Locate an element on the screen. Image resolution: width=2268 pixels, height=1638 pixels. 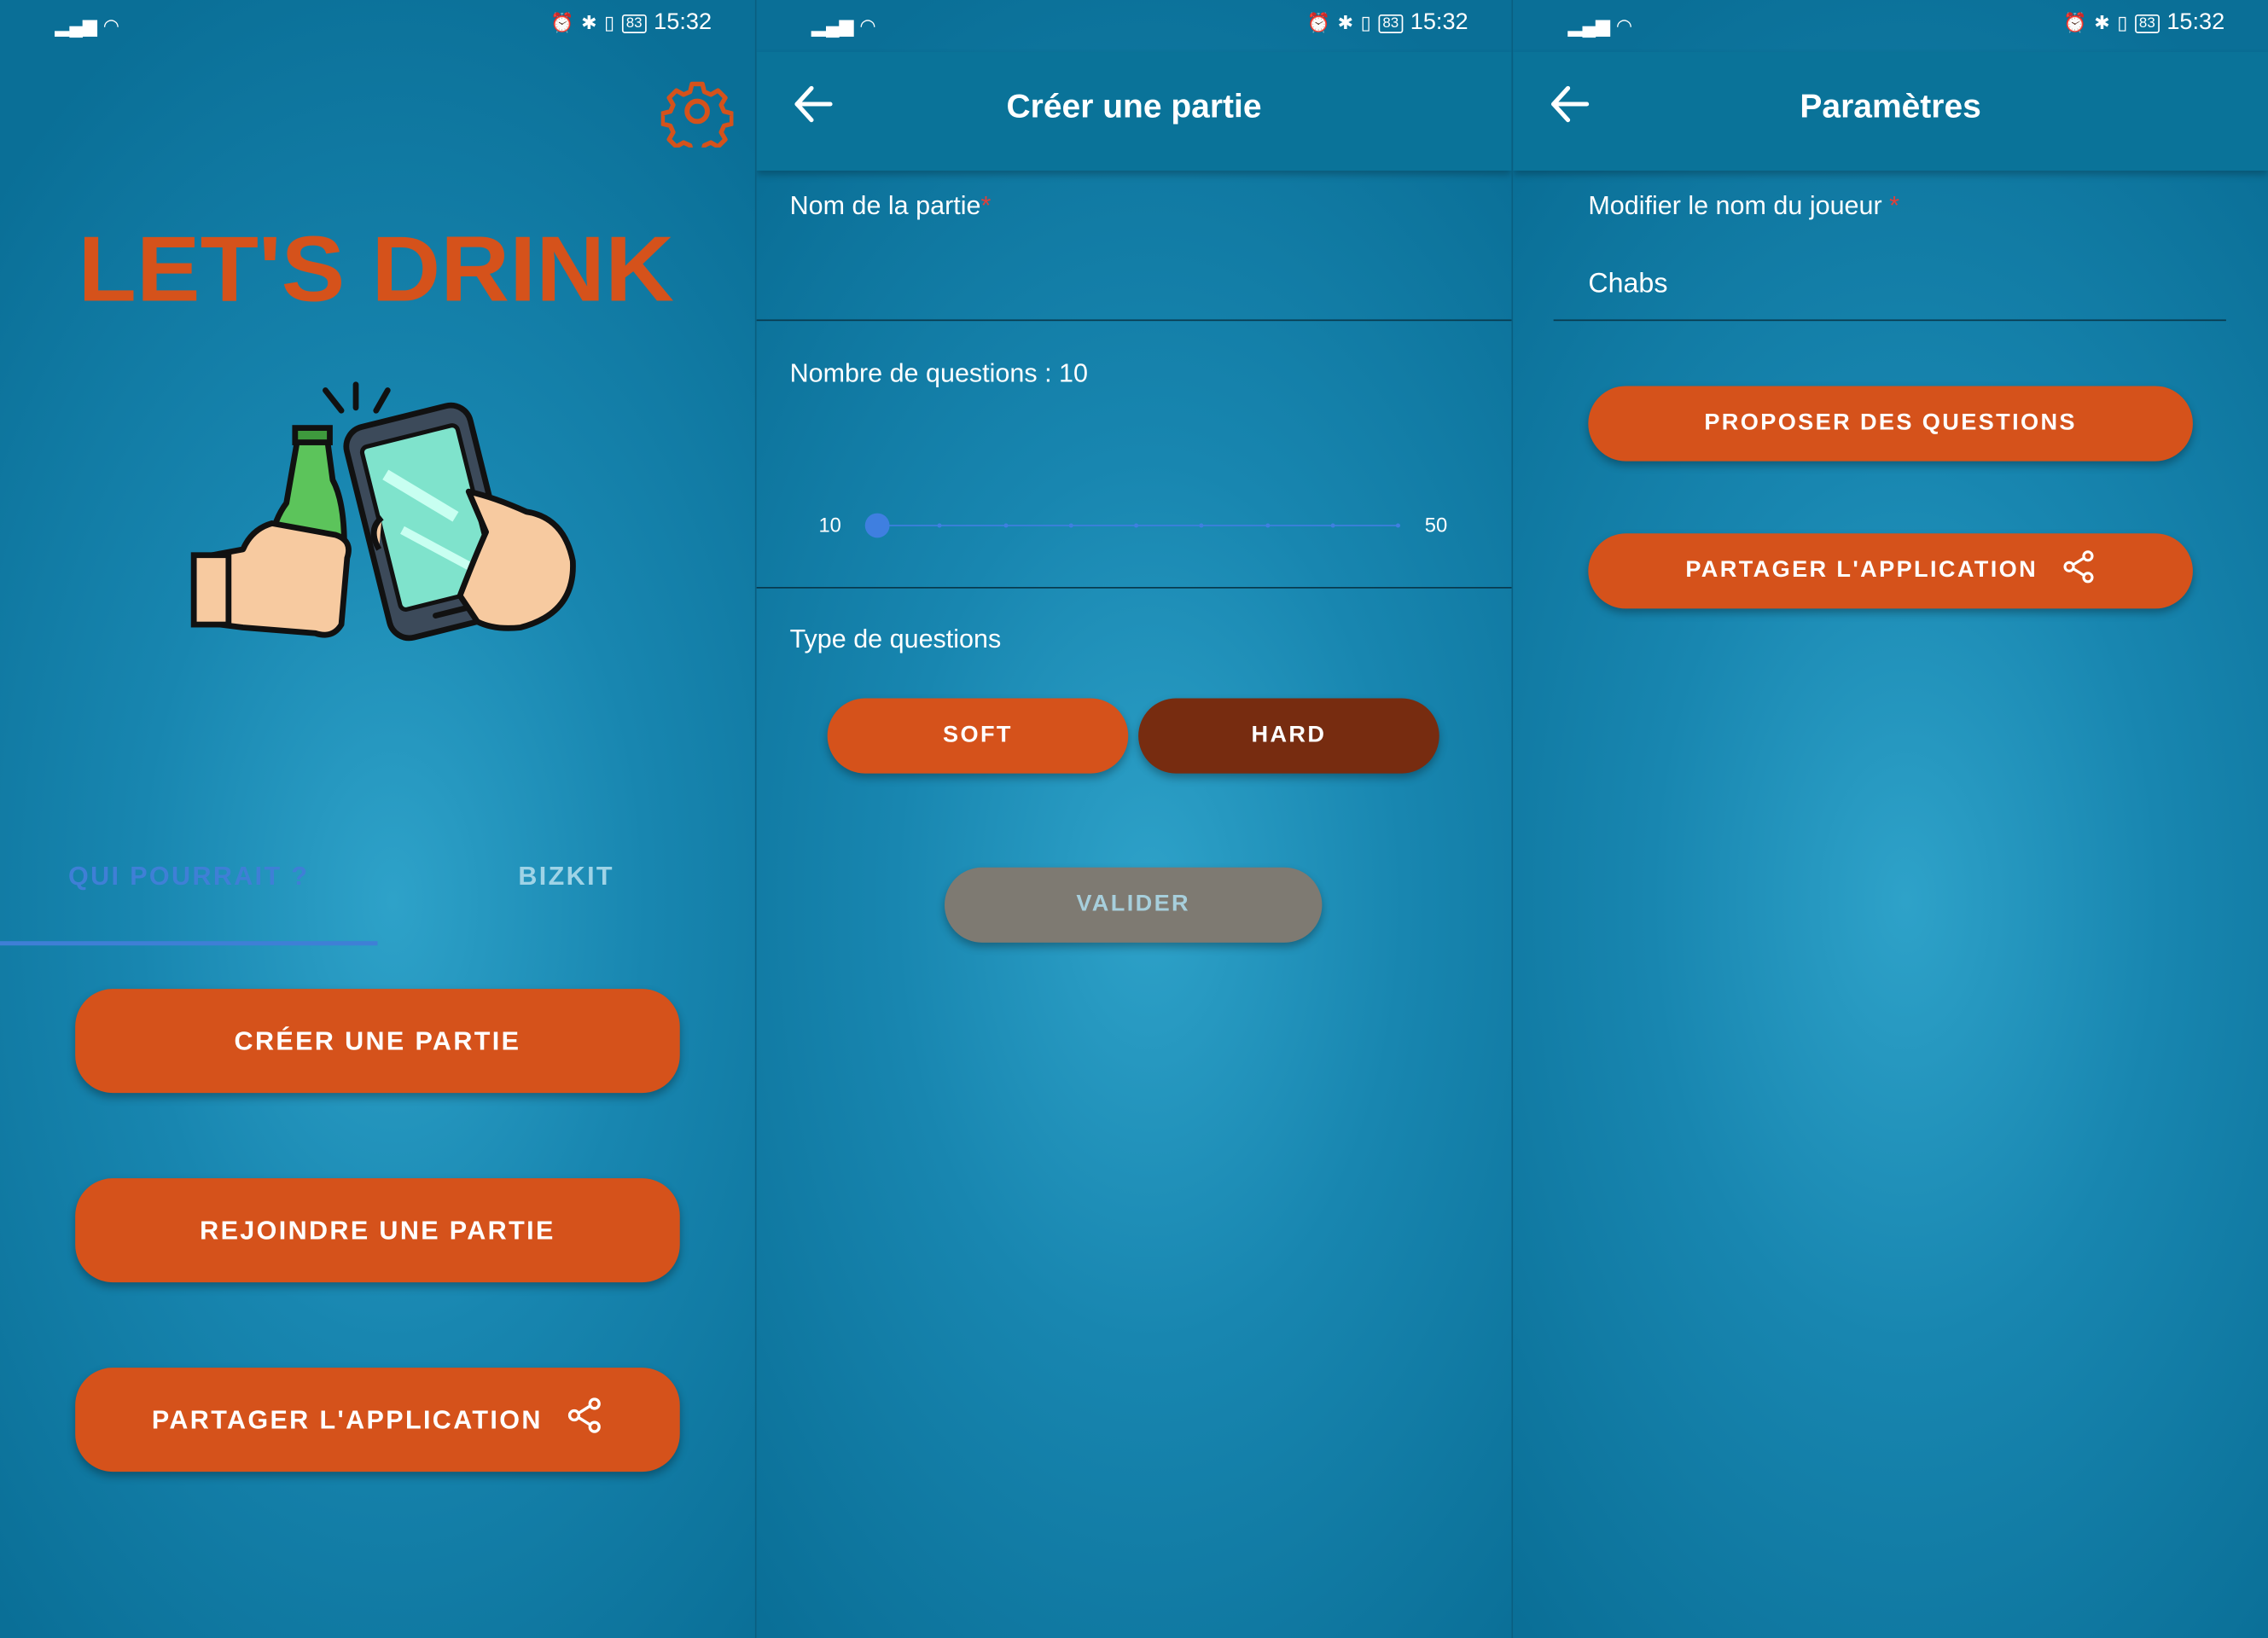
tab-bizkit: BIZKIT is located at coordinates (565, 891).